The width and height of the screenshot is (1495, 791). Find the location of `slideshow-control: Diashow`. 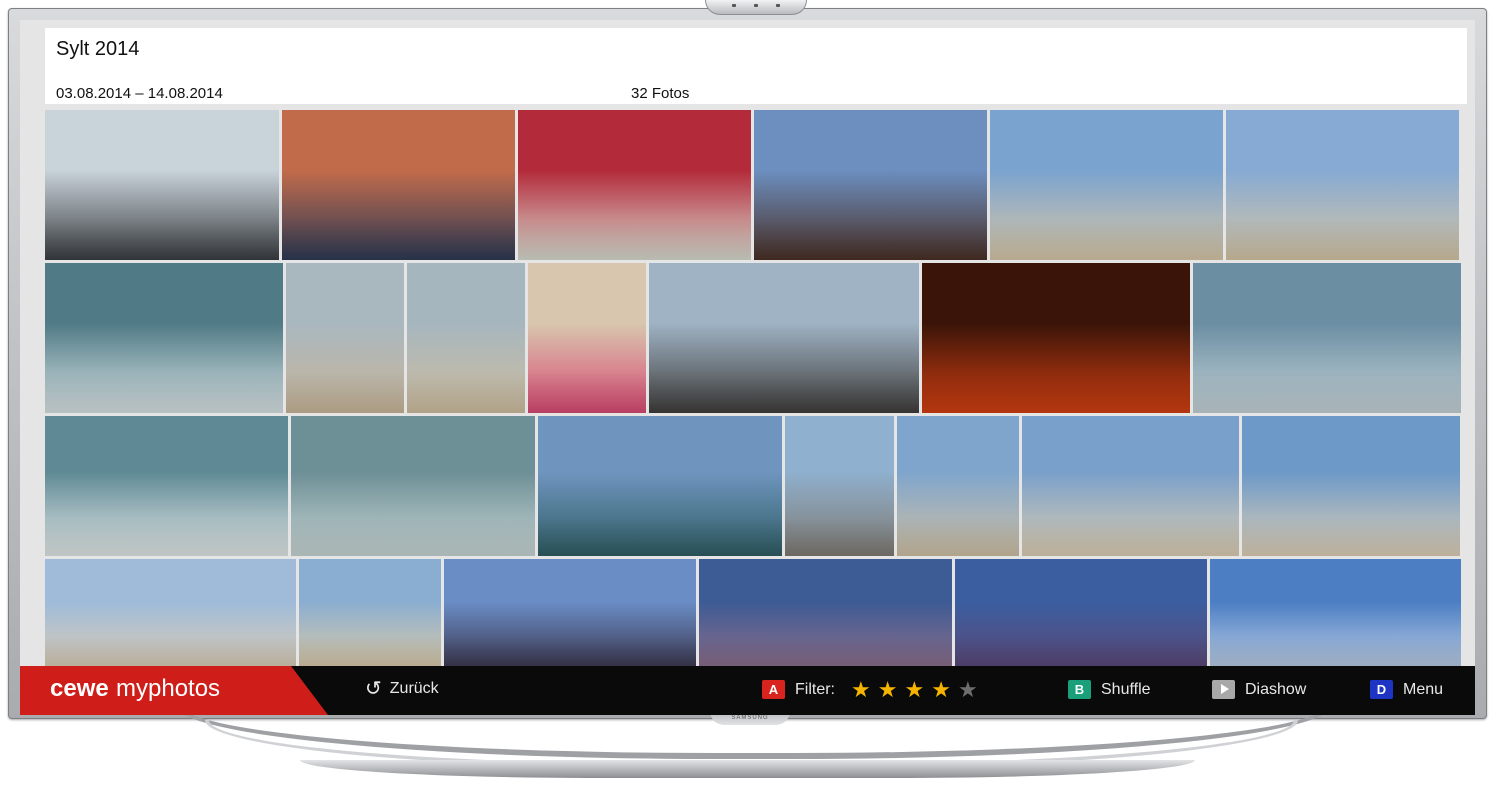

slideshow-control: Diashow is located at coordinates (1259, 689).